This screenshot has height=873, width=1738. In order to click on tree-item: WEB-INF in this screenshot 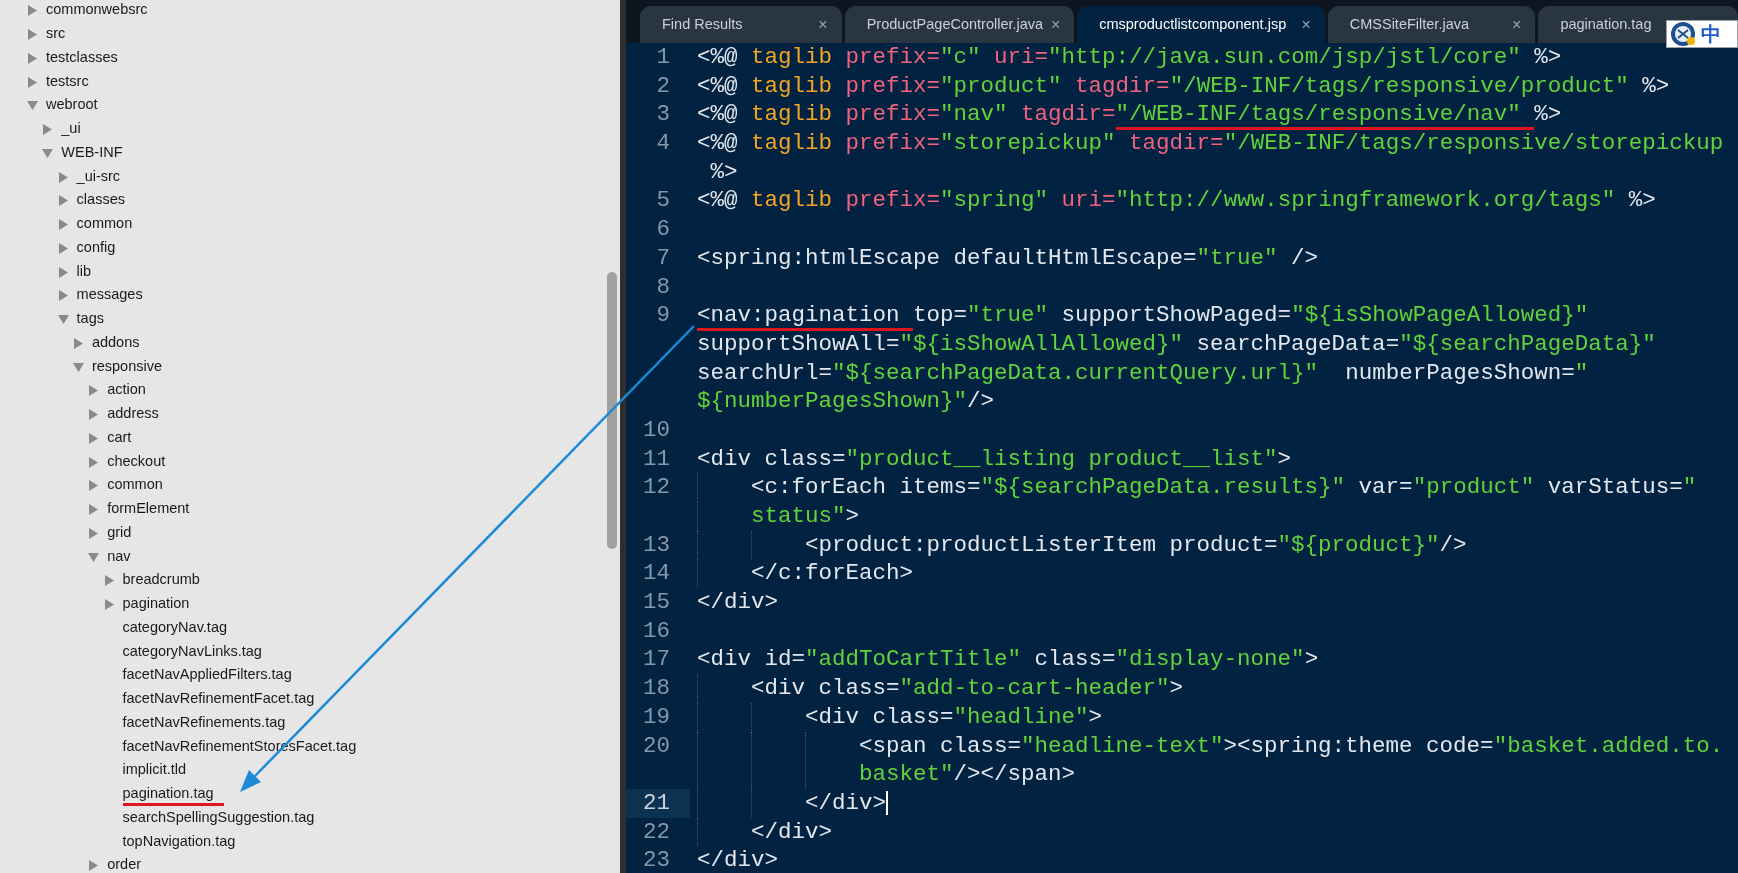, I will do `click(82, 153)`.